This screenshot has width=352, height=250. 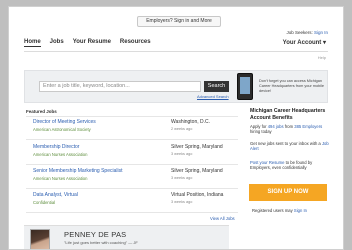 I want to click on nav-divider, so click(x=176, y=51).